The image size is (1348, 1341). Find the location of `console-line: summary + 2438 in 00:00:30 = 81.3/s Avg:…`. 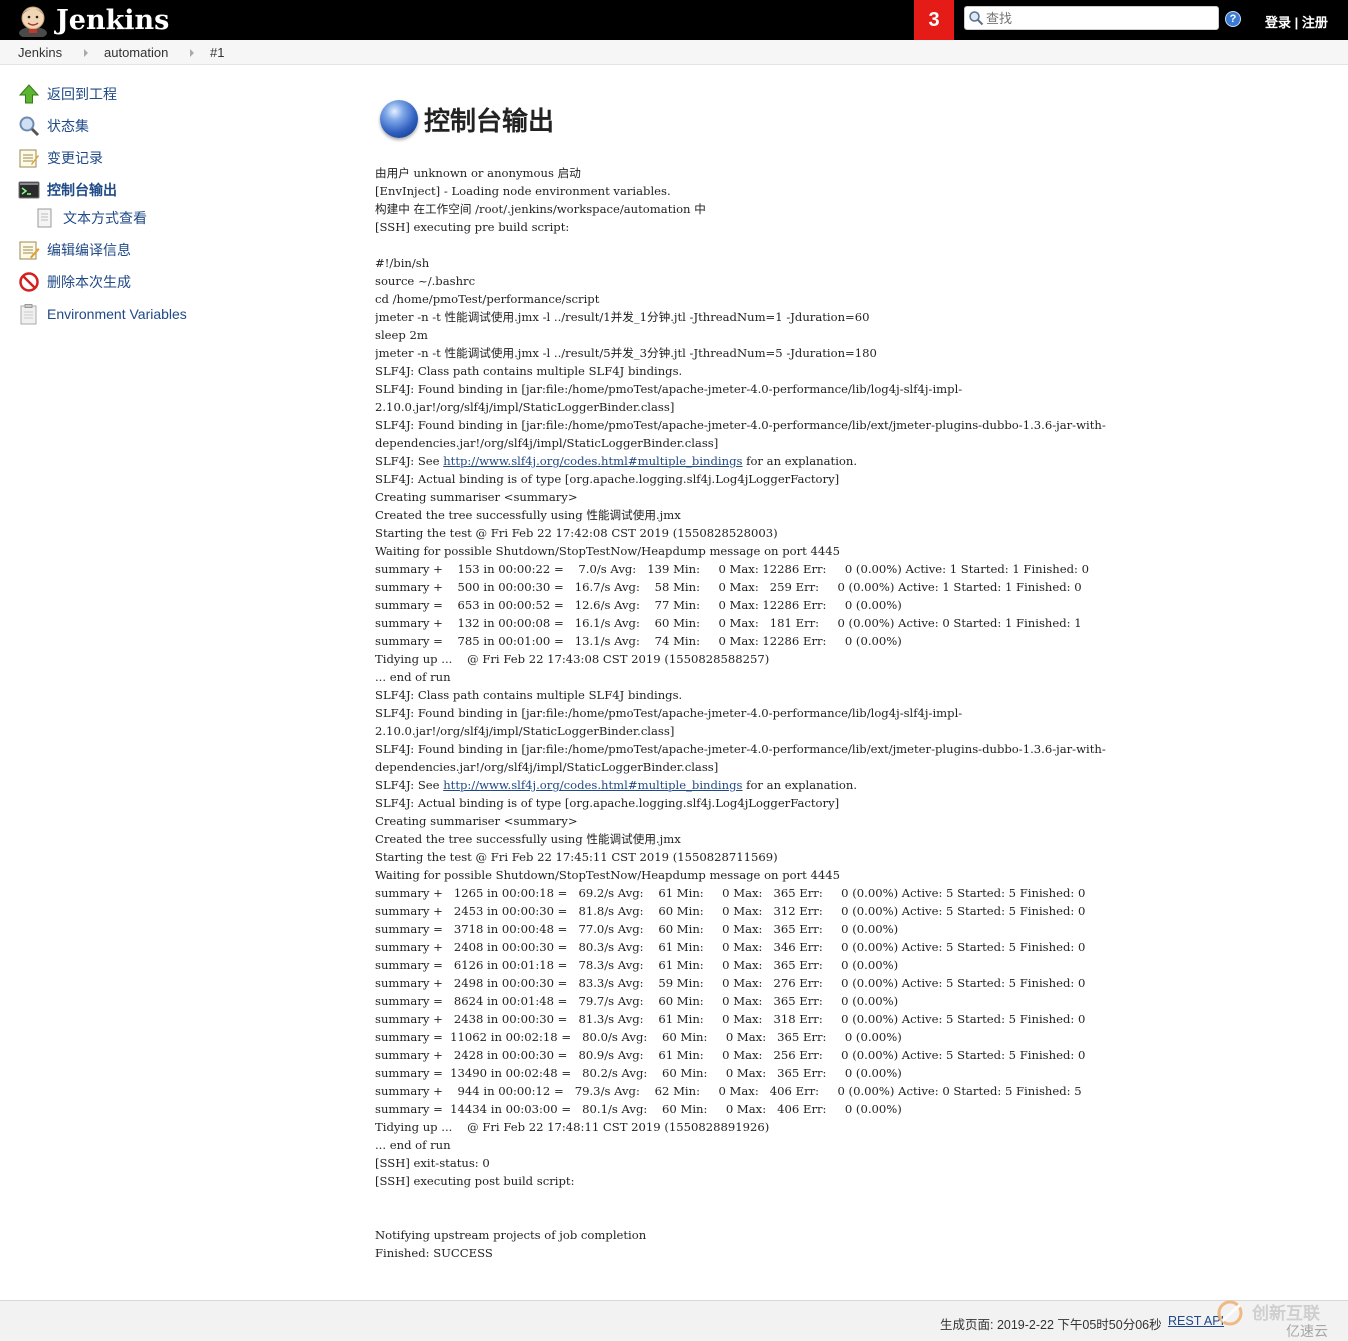

console-line: summary + 2438 in 00:00:30 = 81.3/s Avg:… is located at coordinates (730, 1019).